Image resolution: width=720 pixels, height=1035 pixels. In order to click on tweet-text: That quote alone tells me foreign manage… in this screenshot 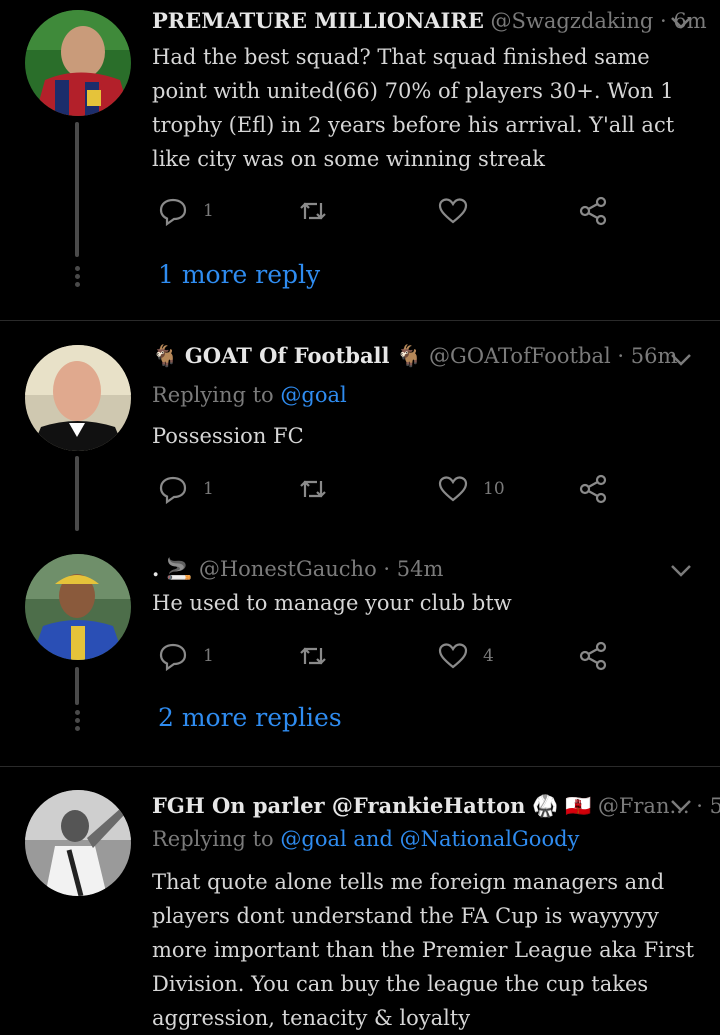, I will do `click(423, 950)`.